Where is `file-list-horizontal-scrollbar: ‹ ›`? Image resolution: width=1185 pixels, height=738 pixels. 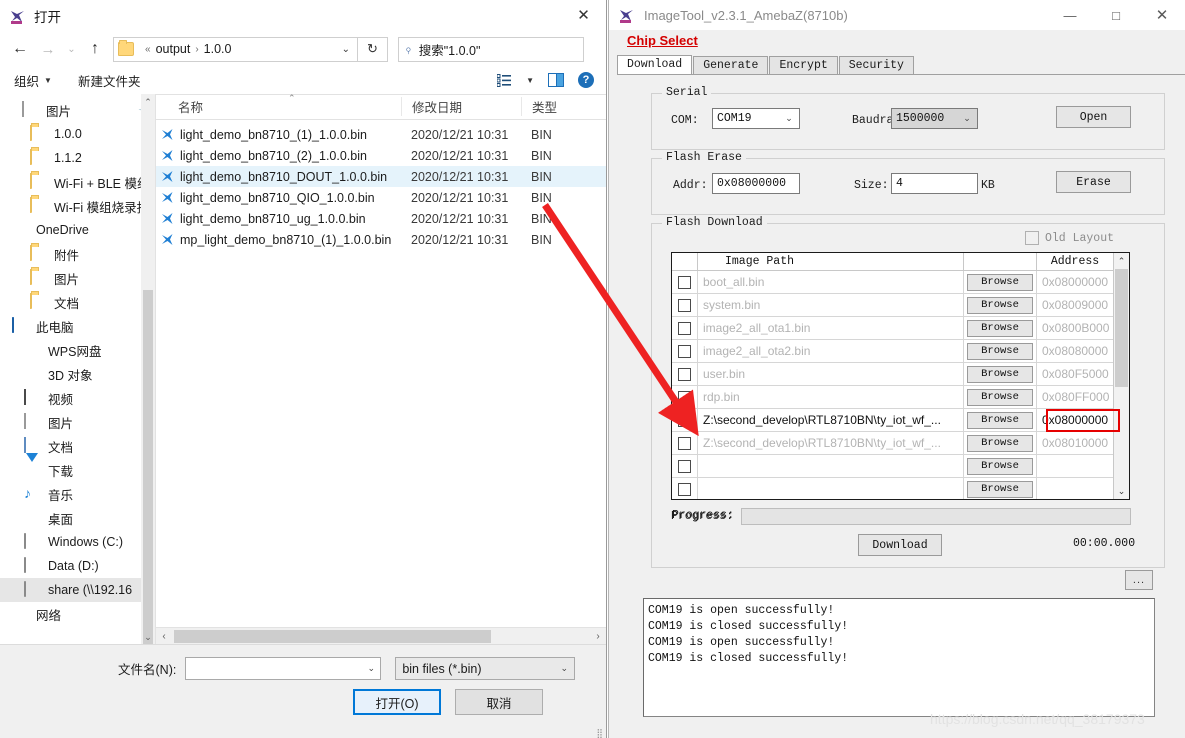 file-list-horizontal-scrollbar: ‹ › is located at coordinates (381, 636).